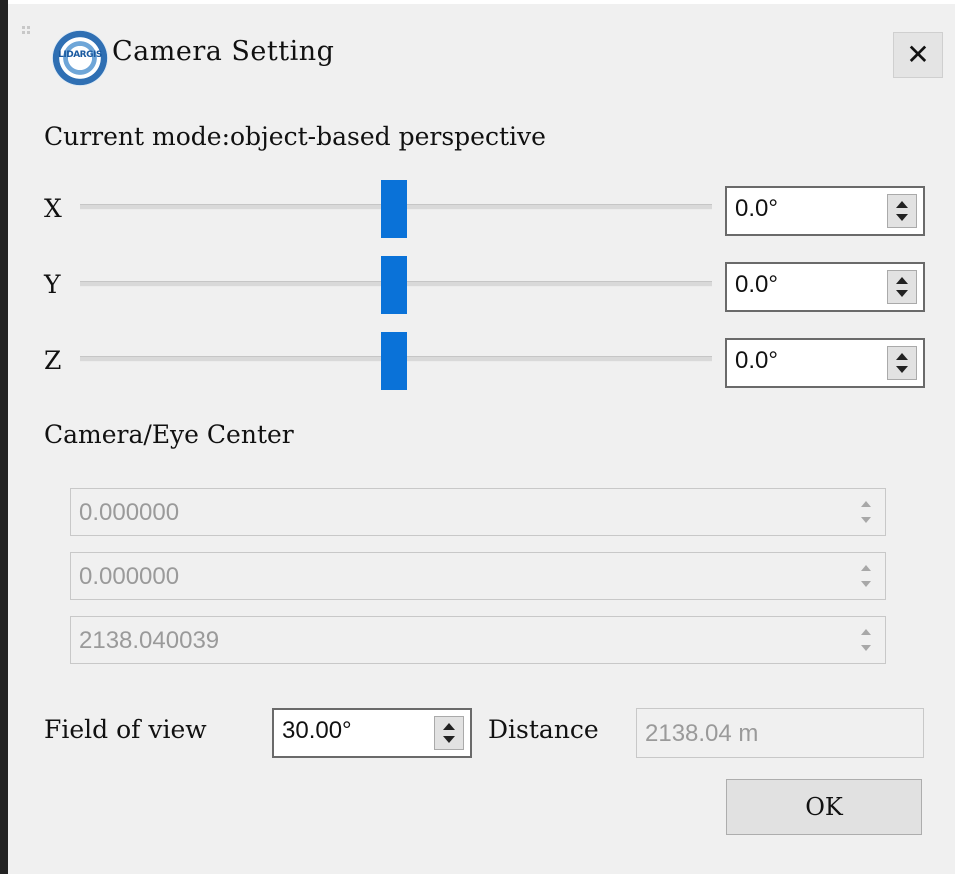 This screenshot has width=955, height=874. I want to click on slider-handle-y, so click(394, 285).